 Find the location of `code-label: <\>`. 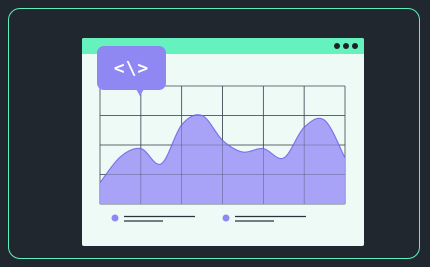

code-label: <\> is located at coordinates (131, 68).